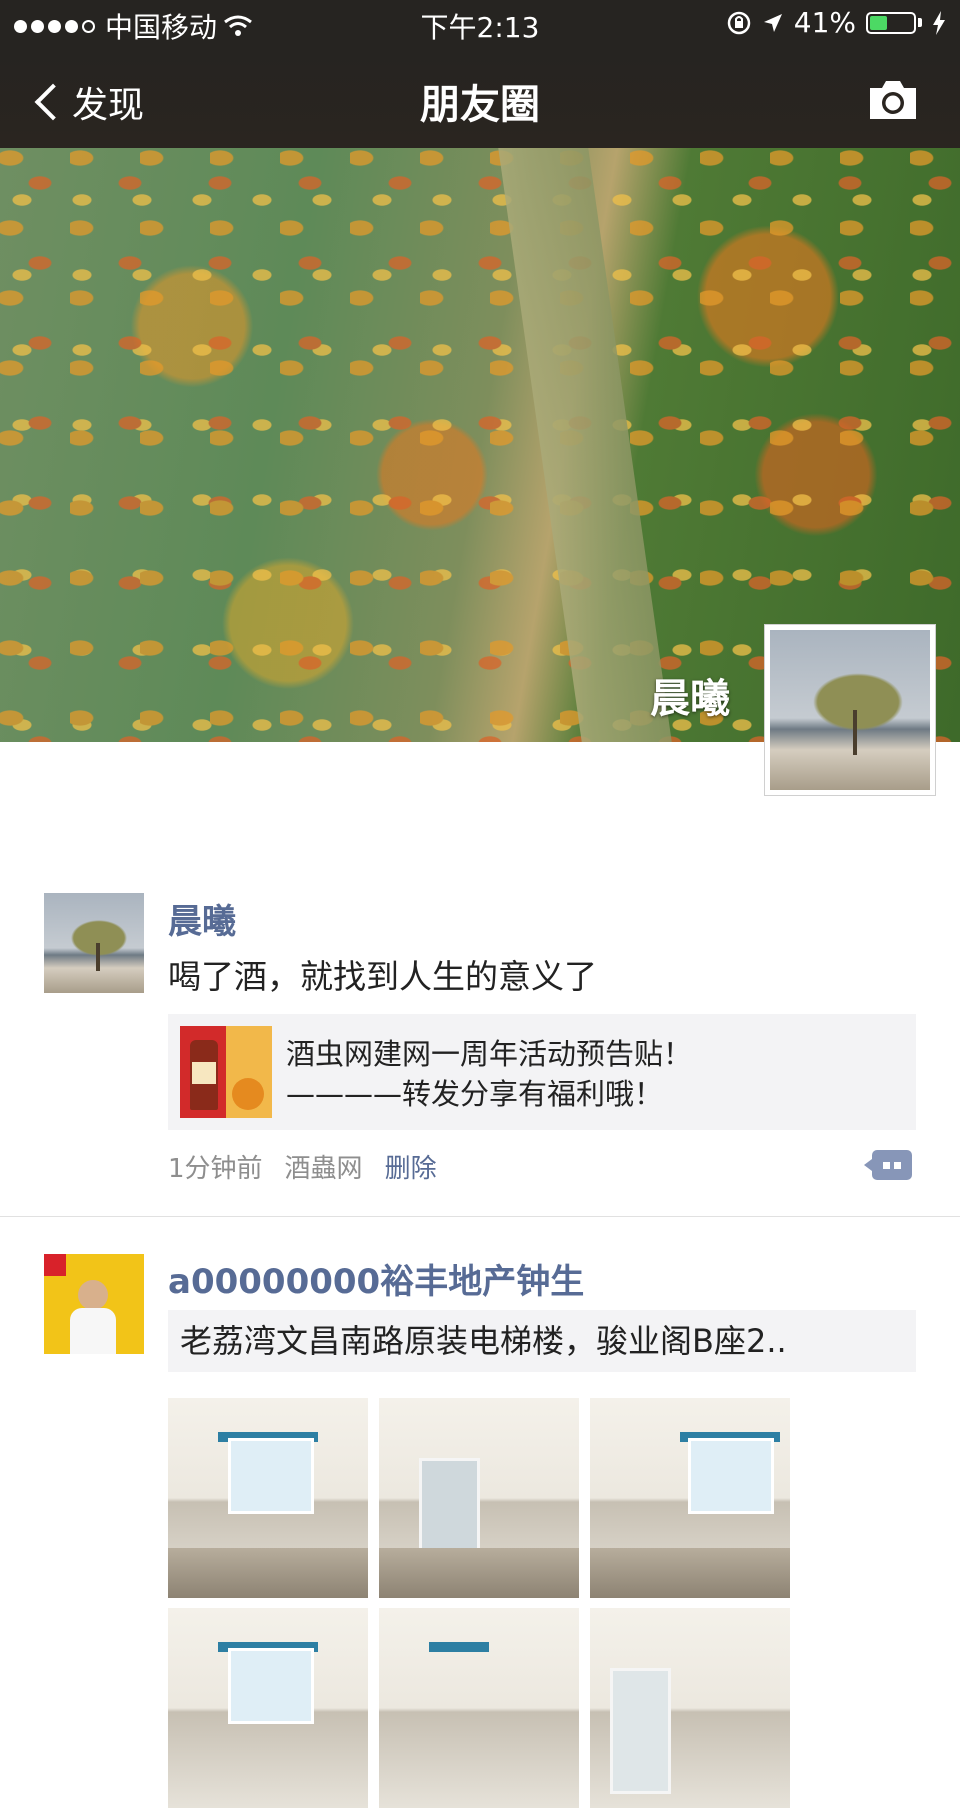  What do you see at coordinates (489, 1074) in the screenshot?
I see `link-title: 酒虫网建网一周年活动预告贴！ ————转发分享有福利哦！` at bounding box center [489, 1074].